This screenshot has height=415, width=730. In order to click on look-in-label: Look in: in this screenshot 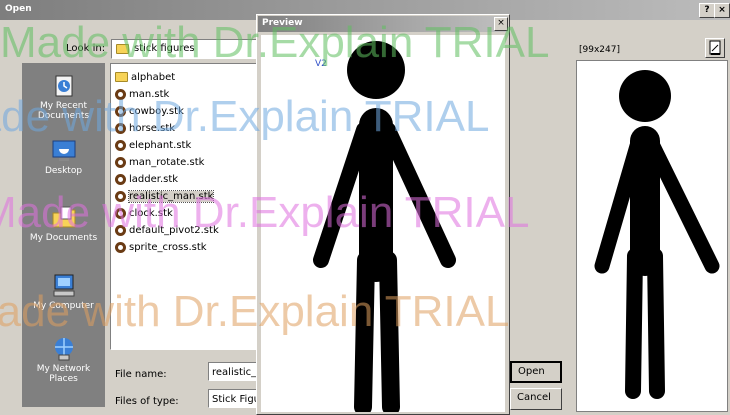, I will do `click(86, 48)`.